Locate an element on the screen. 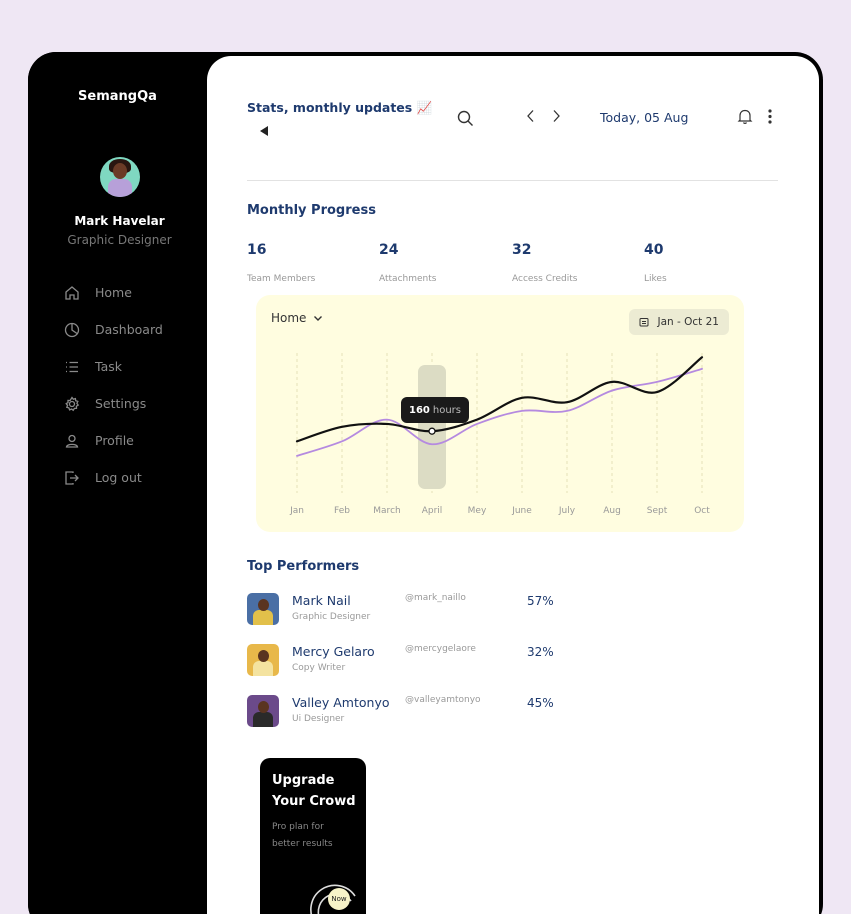  sidebar-item-label: Home is located at coordinates (113, 292).